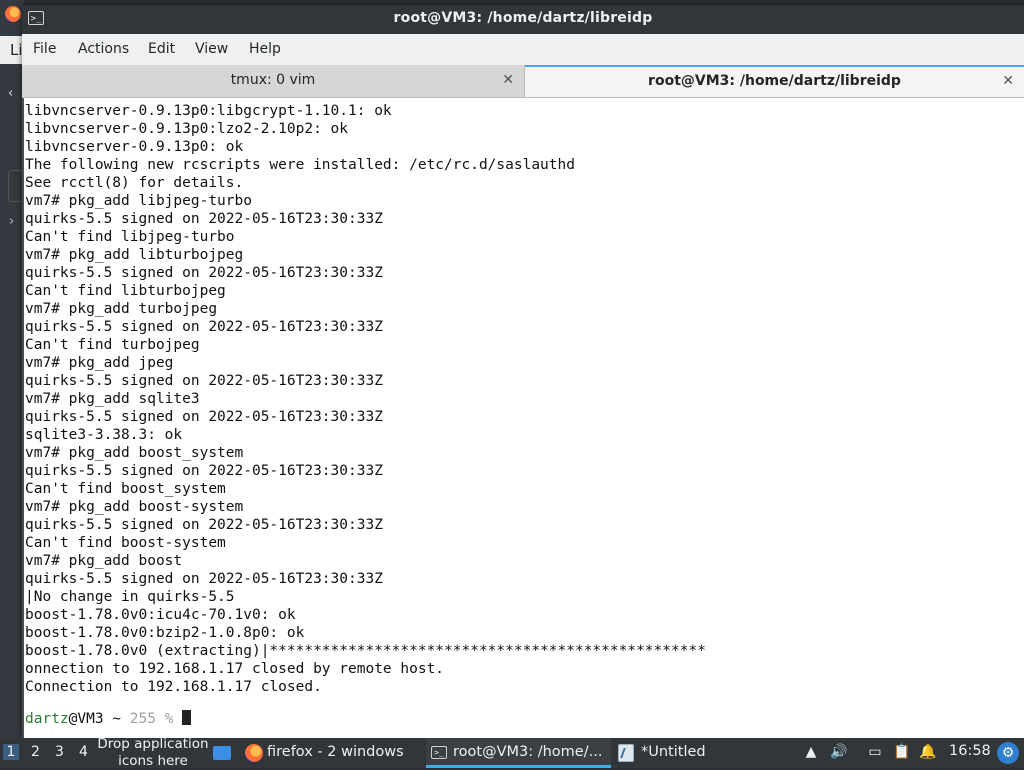 The height and width of the screenshot is (770, 1024). Describe the element at coordinates (875, 752) in the screenshot. I see `network-icon: ▭` at that location.